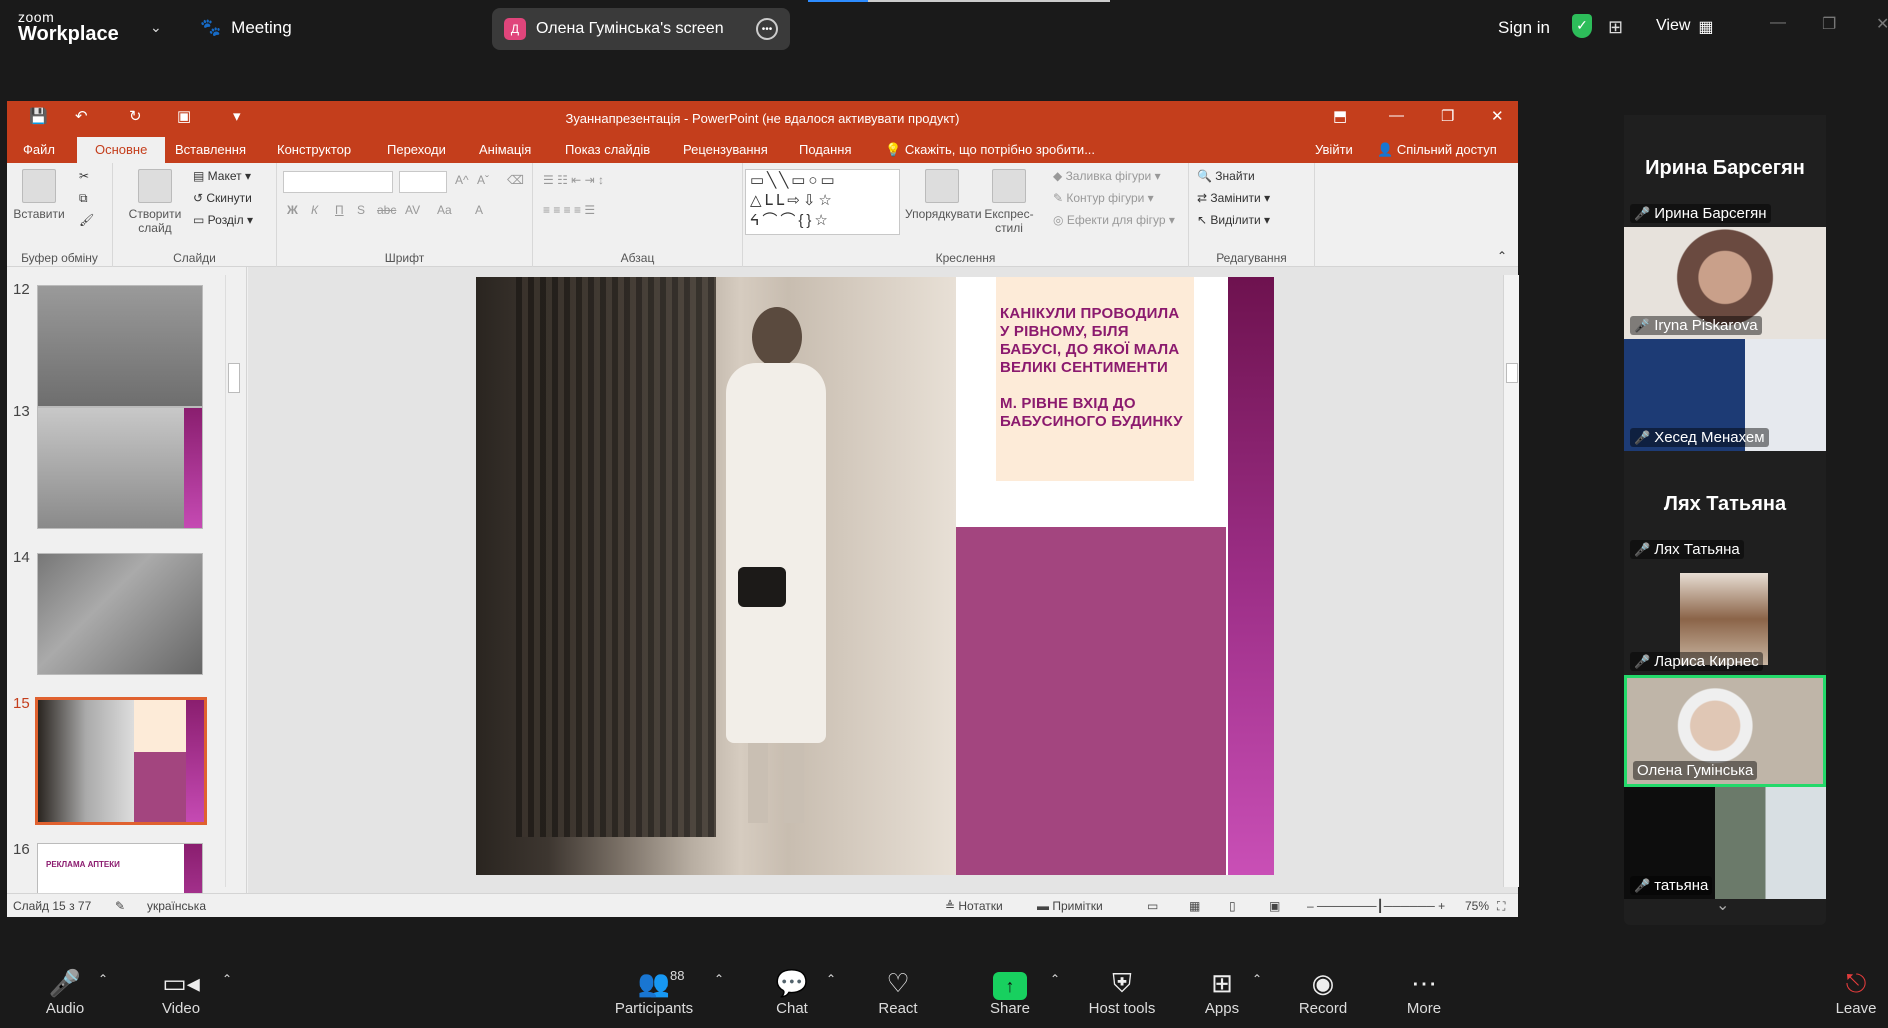 Image resolution: width=1888 pixels, height=1028 pixels. Describe the element at coordinates (1501, 906) in the screenshot. I see `fit-slide-icon: ⛶` at that location.